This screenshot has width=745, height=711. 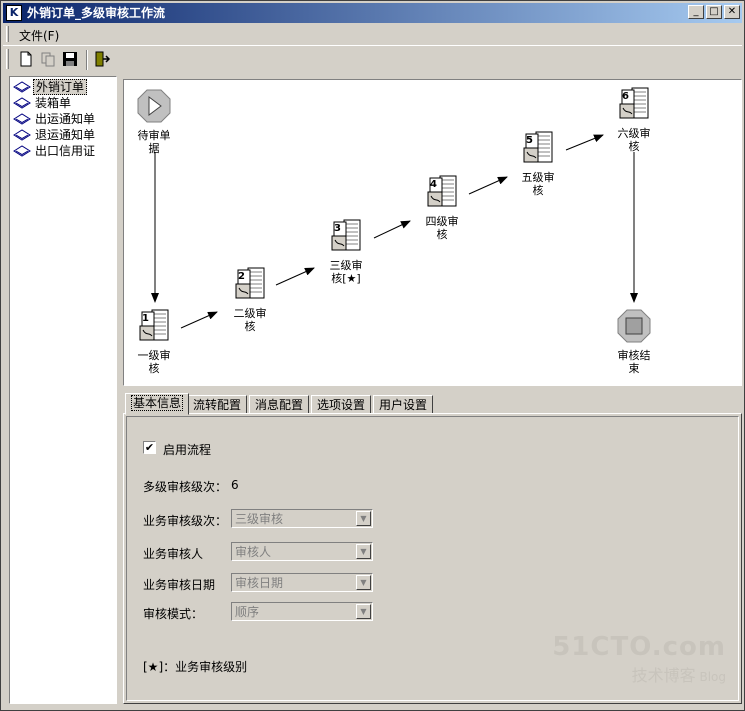 I want to click on tree-item-shipping-notice: 出运通知单, so click(x=55, y=119).